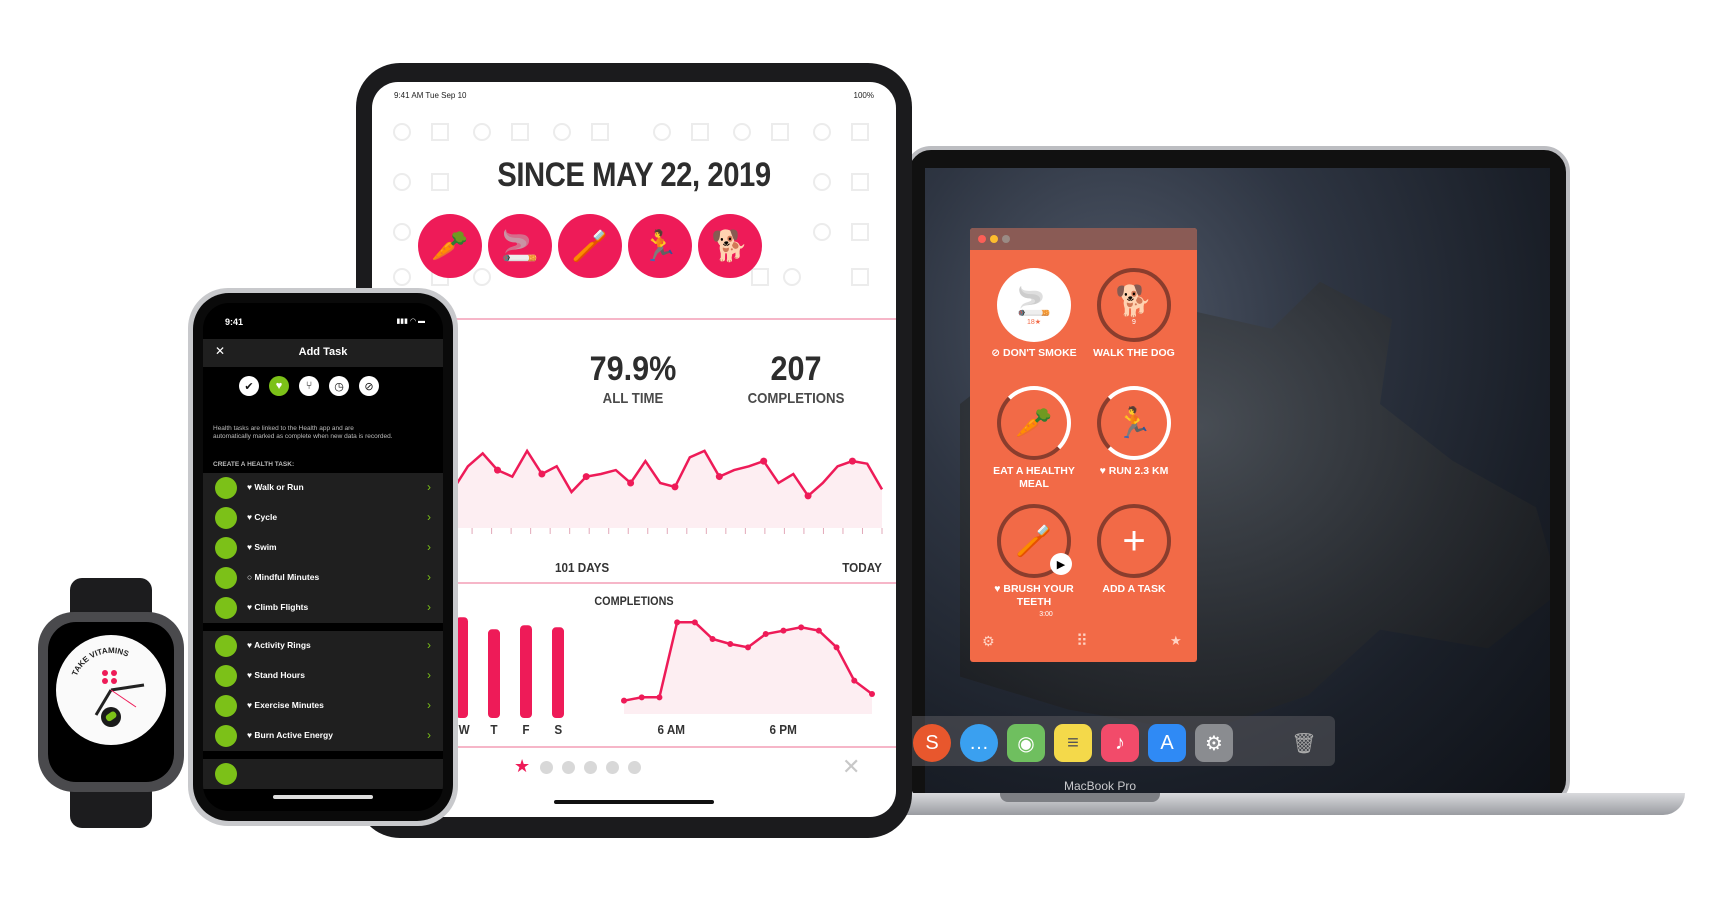  I want to click on timer-category-icon: ◷, so click(339, 386).